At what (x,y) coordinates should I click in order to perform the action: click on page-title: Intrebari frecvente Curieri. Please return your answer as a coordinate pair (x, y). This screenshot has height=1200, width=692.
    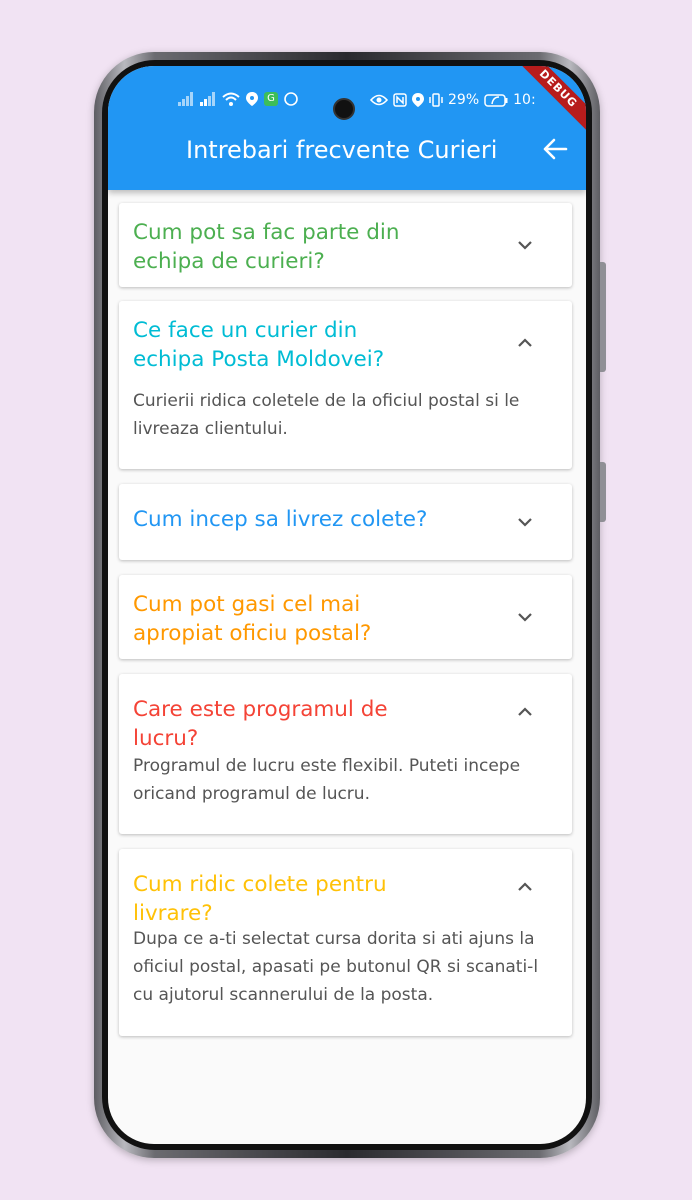
    Looking at the image, I should click on (342, 150).